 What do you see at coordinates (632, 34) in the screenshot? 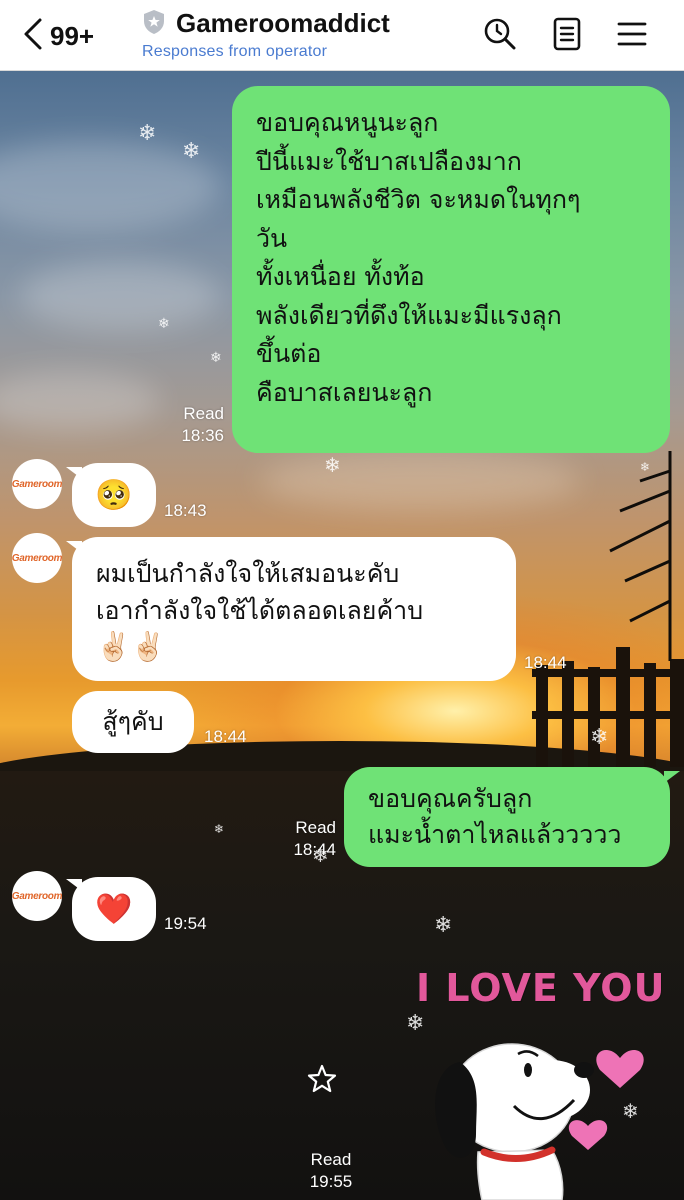
I see `menu-icon` at bounding box center [632, 34].